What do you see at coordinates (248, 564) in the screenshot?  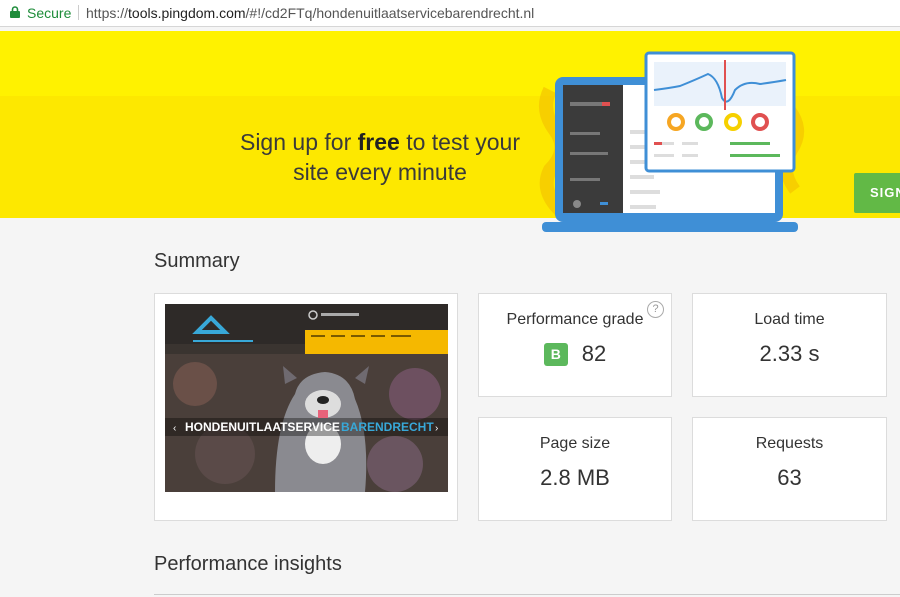 I see `performance-insights-heading: Performance insights` at bounding box center [248, 564].